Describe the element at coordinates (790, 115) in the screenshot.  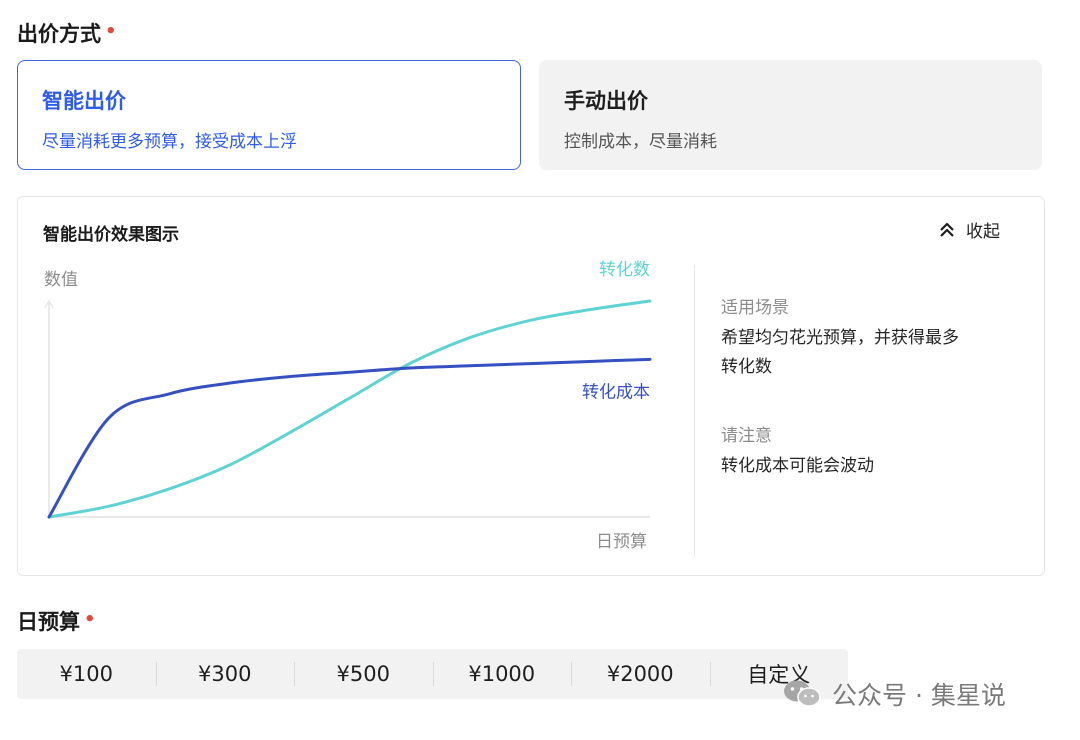
I see `manual-bid-card: 手动出价 控制成本，尽量消耗` at that location.